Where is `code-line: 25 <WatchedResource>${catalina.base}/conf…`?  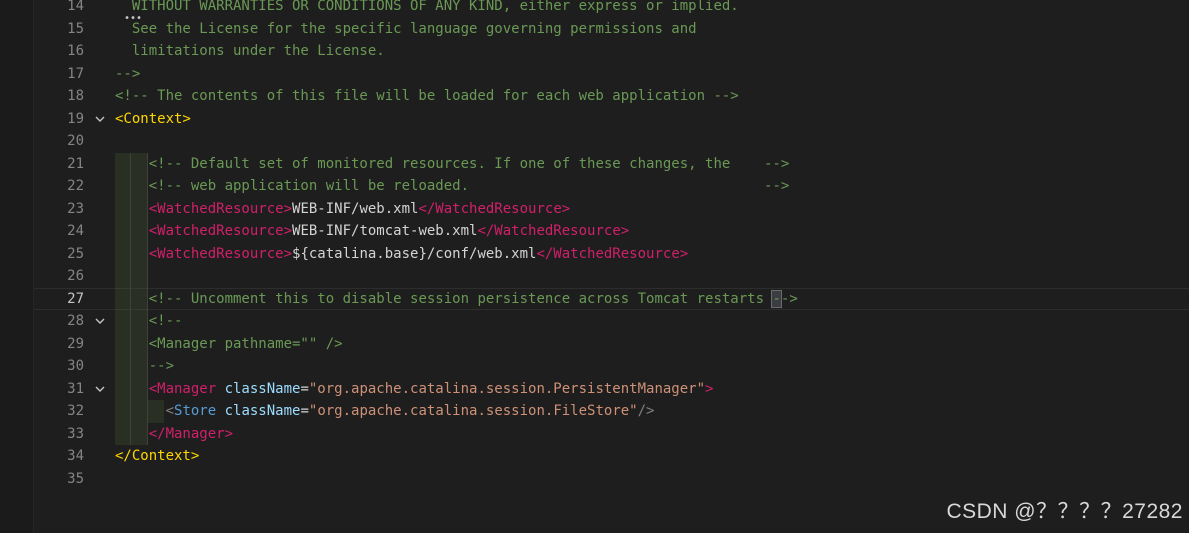 code-line: 25 <WatchedResource>${catalina.base}/conf… is located at coordinates (611, 254).